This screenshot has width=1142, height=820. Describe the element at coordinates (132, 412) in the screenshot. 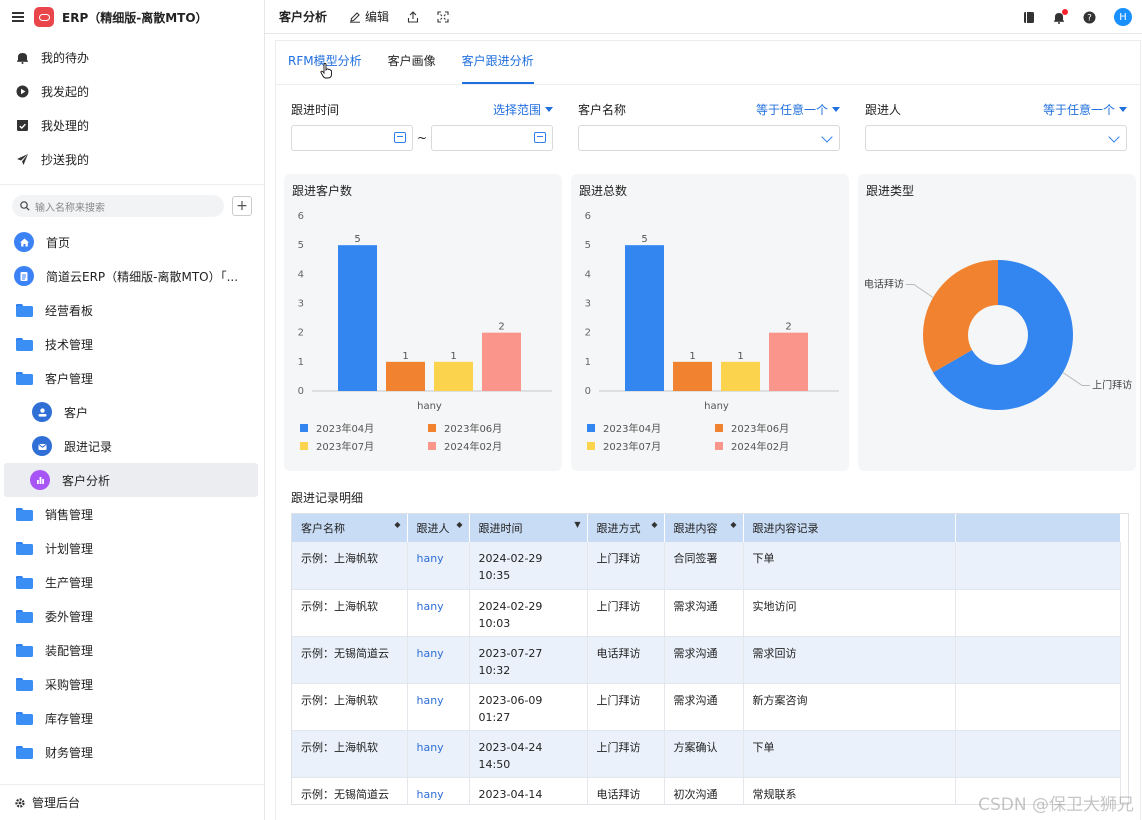

I see `sidebar-item-5: 客户` at that location.